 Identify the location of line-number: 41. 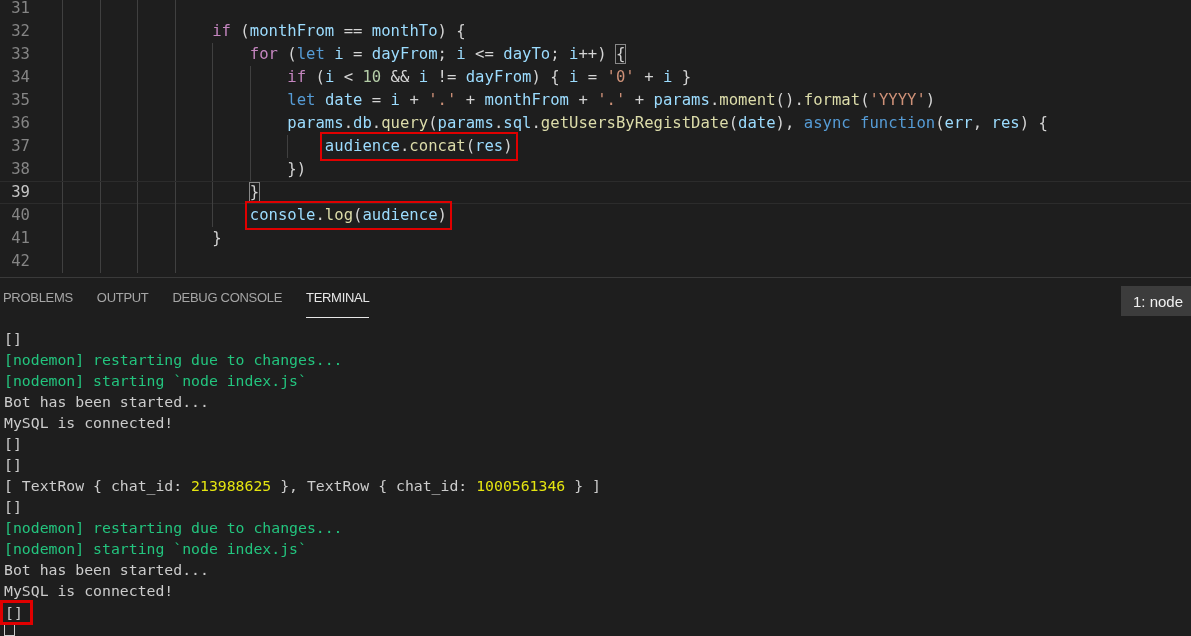
(20, 238).